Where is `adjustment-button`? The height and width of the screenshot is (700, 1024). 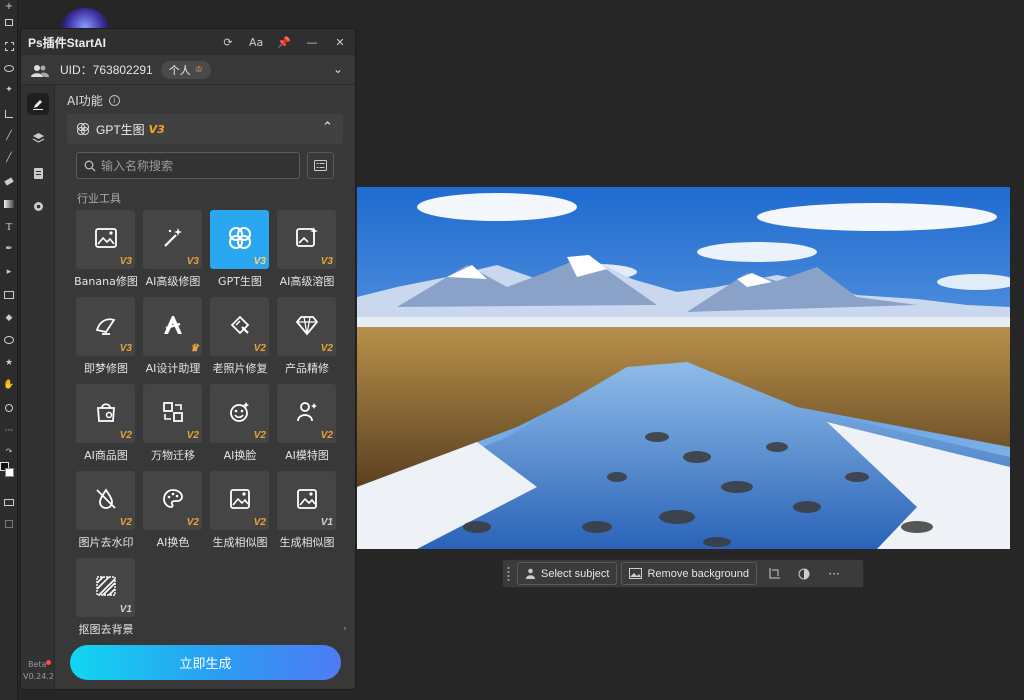 adjustment-button is located at coordinates (804, 573).